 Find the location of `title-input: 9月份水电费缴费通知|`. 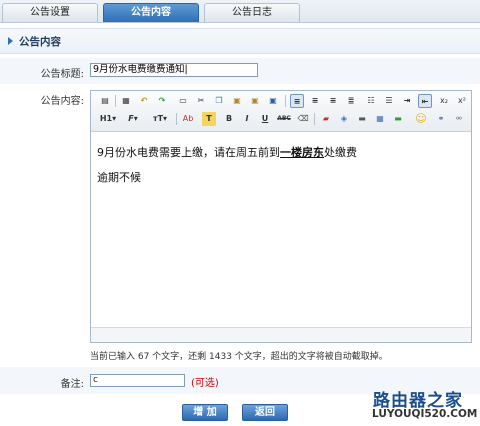

title-input: 9月份水电费缴费通知| is located at coordinates (174, 70).